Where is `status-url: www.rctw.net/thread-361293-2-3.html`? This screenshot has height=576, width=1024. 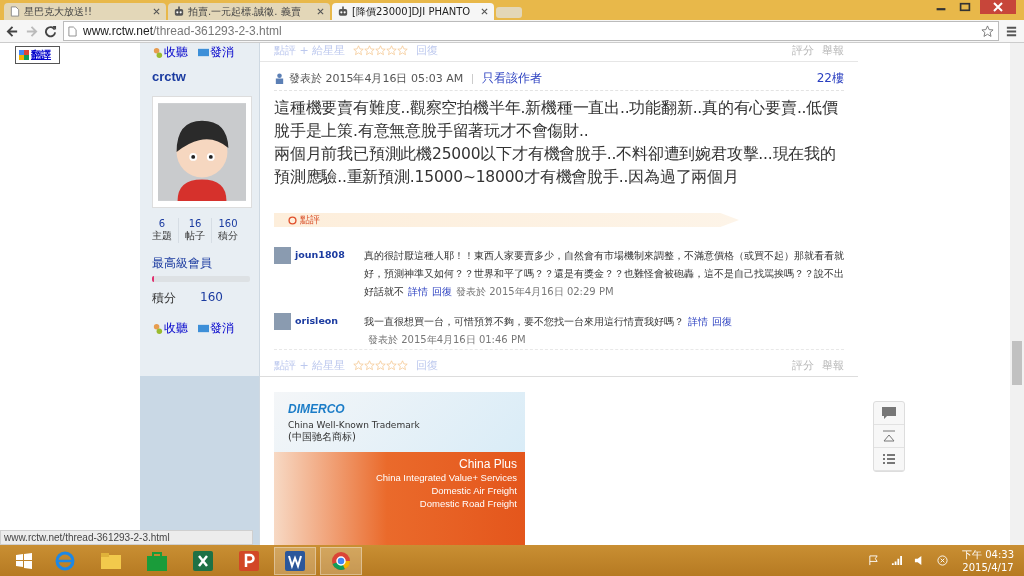 status-url: www.rctw.net/thread-361293-2-3.html is located at coordinates (126, 537).